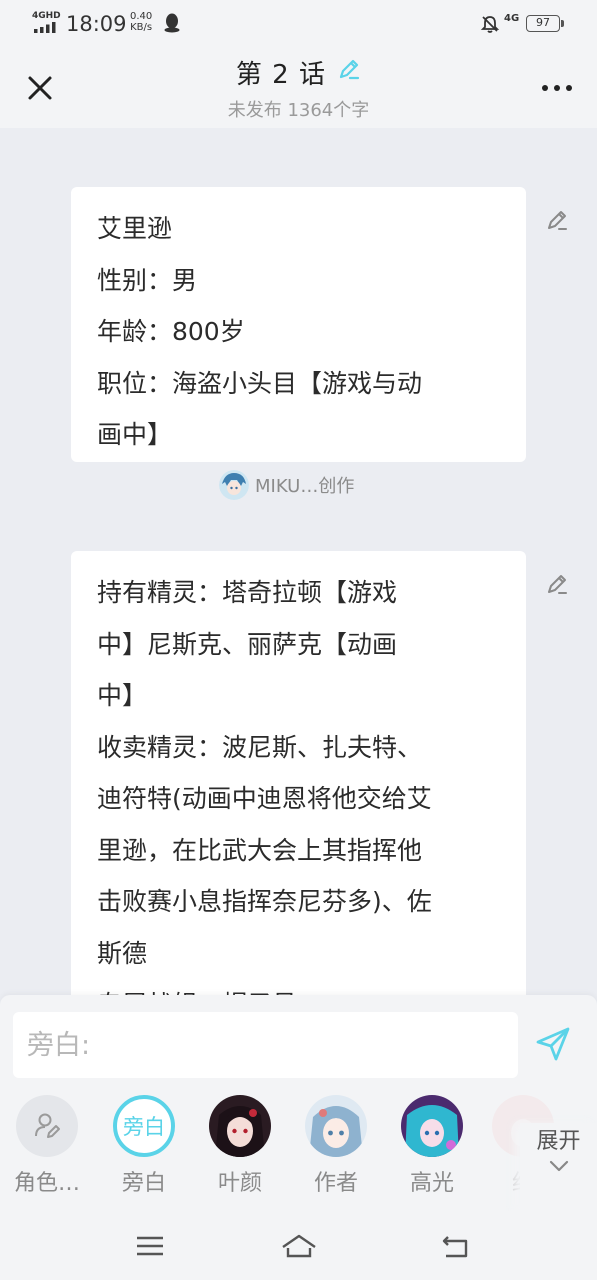 Image resolution: width=597 pixels, height=1280 pixels. Describe the element at coordinates (558, 88) in the screenshot. I see `more-icon` at that location.